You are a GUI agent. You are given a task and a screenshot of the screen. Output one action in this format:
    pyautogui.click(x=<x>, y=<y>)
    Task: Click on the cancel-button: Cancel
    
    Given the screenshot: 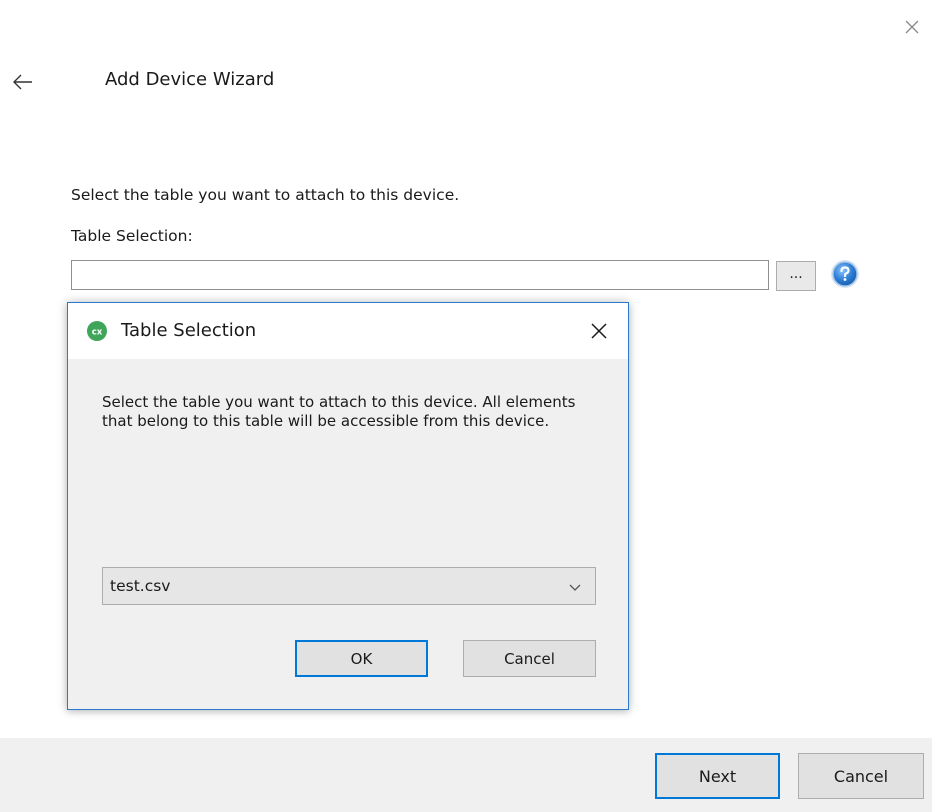 What is the action you would take?
    pyautogui.click(x=861, y=776)
    